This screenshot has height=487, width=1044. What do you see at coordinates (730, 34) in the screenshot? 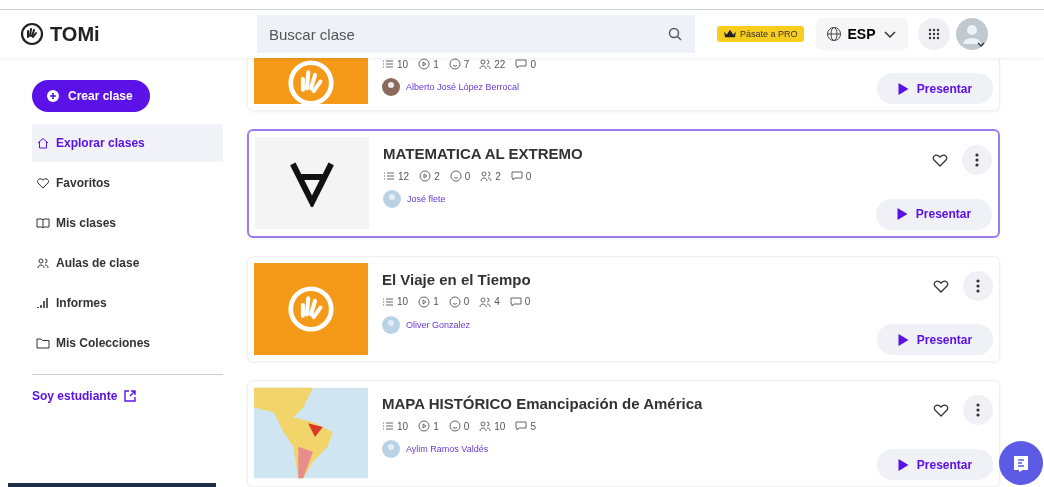
I see `crown-icon` at bounding box center [730, 34].